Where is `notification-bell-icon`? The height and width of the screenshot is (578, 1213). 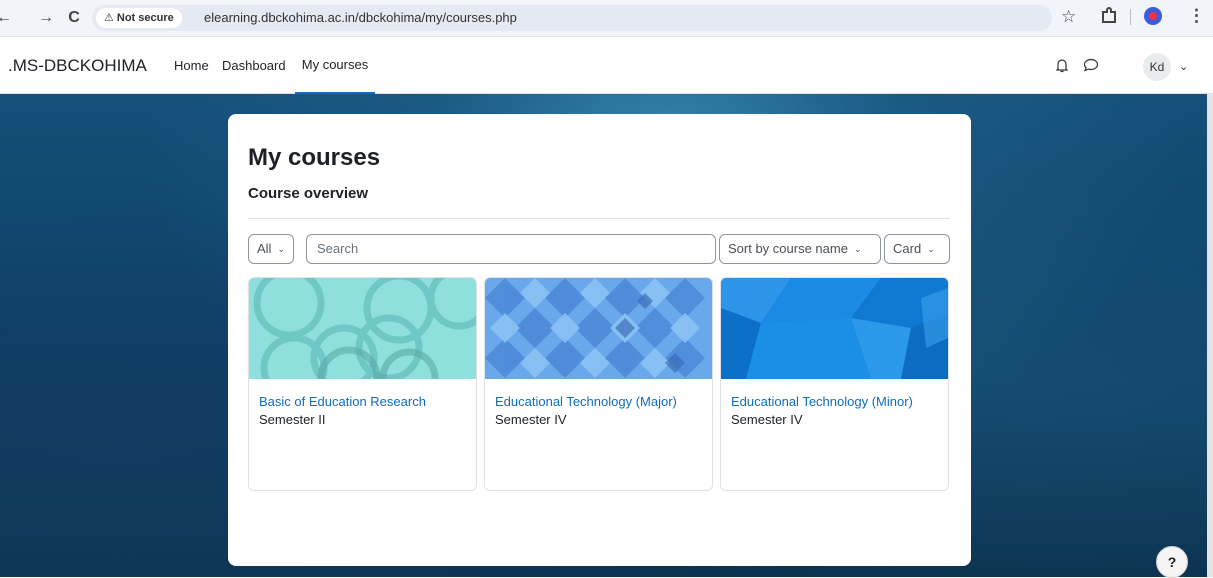
notification-bell-icon is located at coordinates (1062, 65).